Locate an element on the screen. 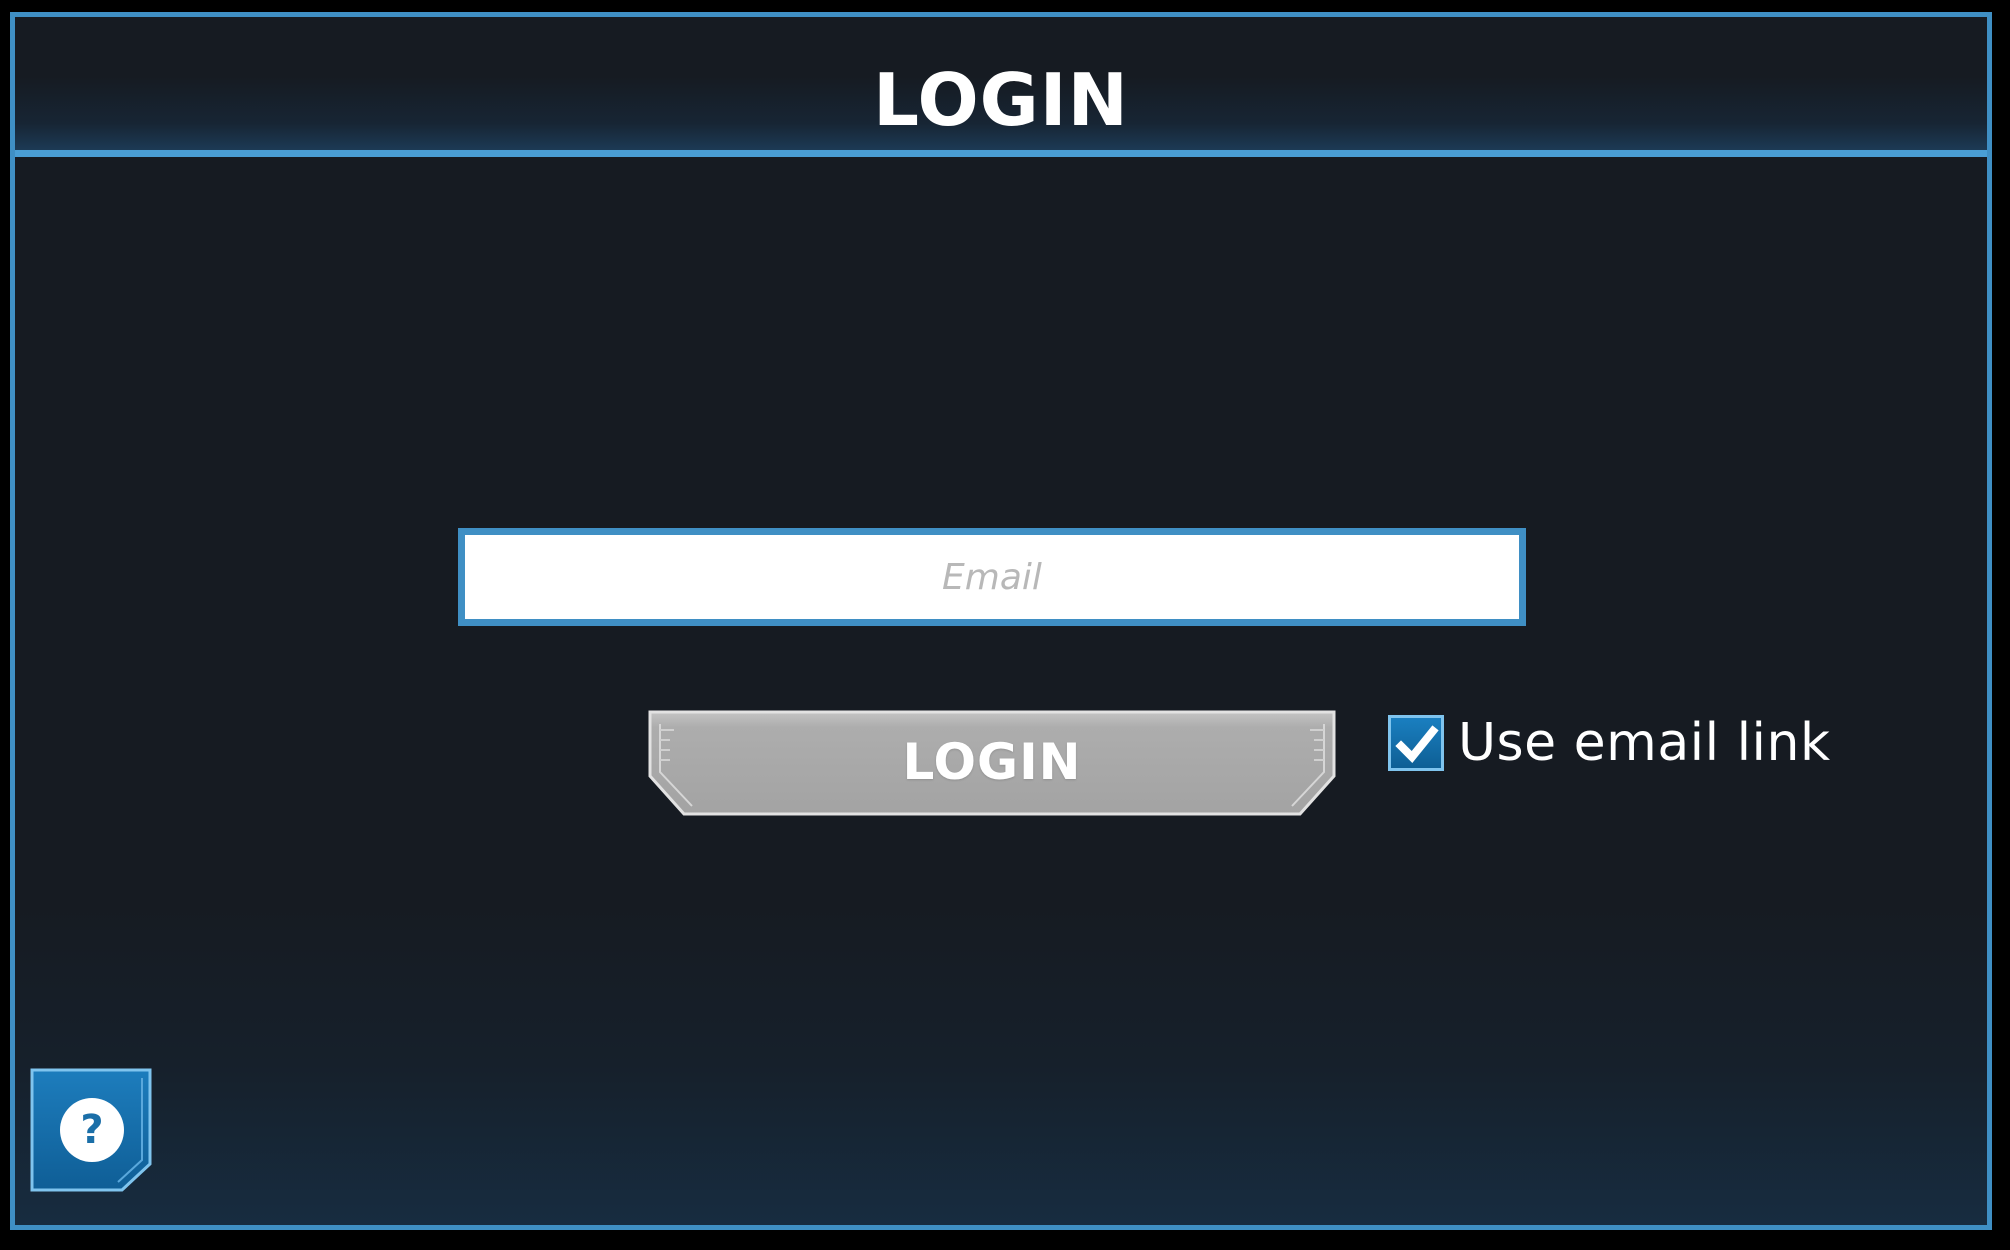  panel-header: LOGIN is located at coordinates (1001, 87).